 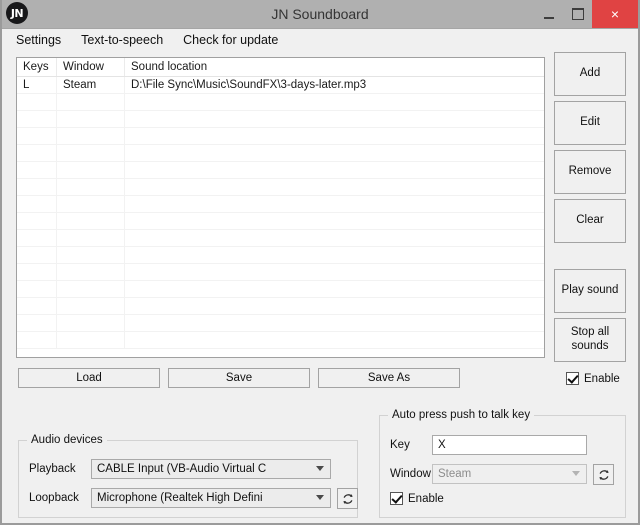 What do you see at coordinates (590, 346) in the screenshot?
I see `stop-all-sounds-label-line2: sounds` at bounding box center [590, 346].